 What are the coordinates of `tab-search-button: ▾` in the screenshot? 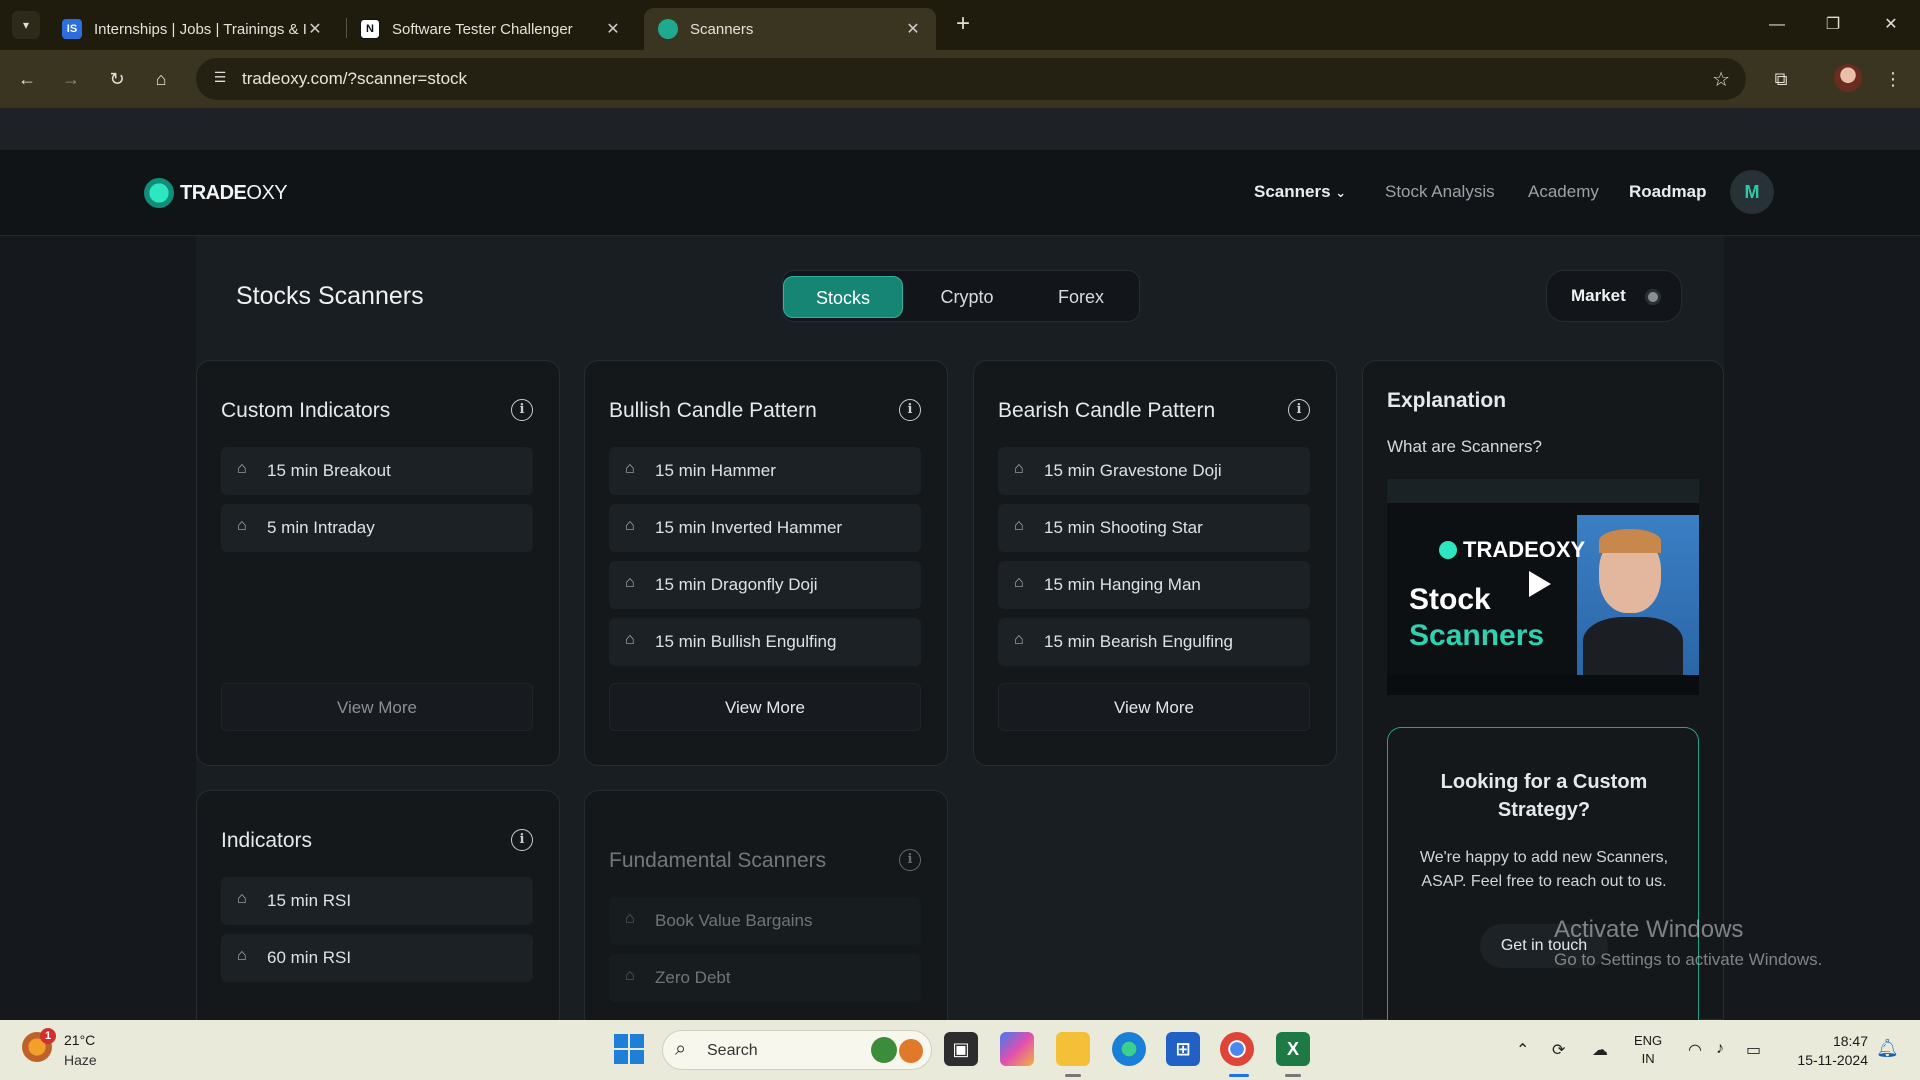 It's located at (26, 25).